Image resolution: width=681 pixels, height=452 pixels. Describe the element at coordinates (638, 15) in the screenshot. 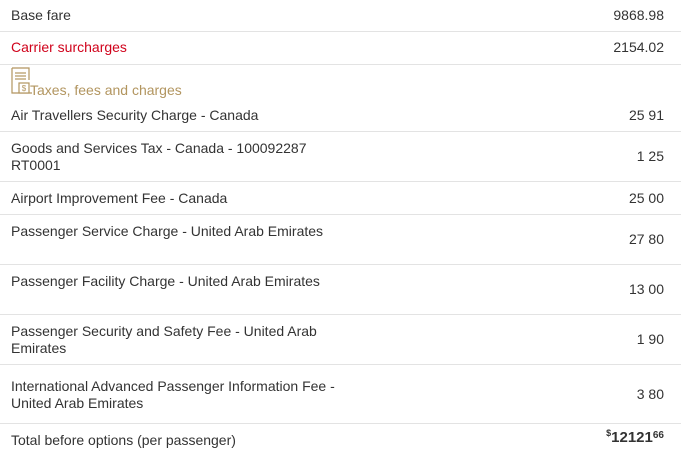

I see `base-fare-amount: 9868.98` at that location.